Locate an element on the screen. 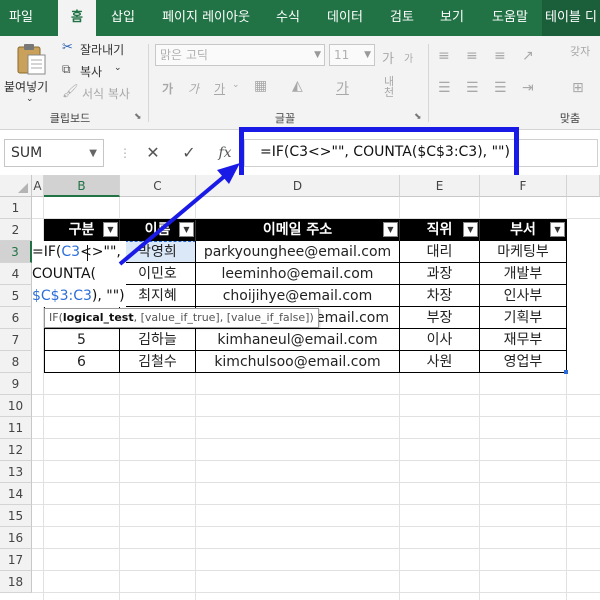 Image resolution: width=600 pixels, height=600 pixels. row-header-4: 4 is located at coordinates (16, 274).